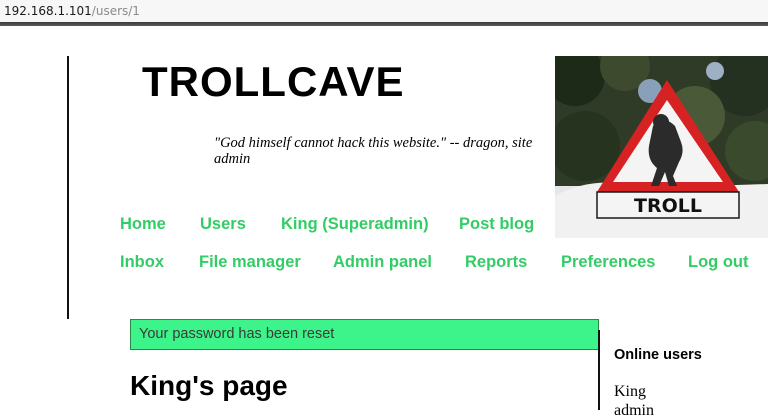  What do you see at coordinates (364, 334) in the screenshot?
I see `flash-message: Your password has been reset` at bounding box center [364, 334].